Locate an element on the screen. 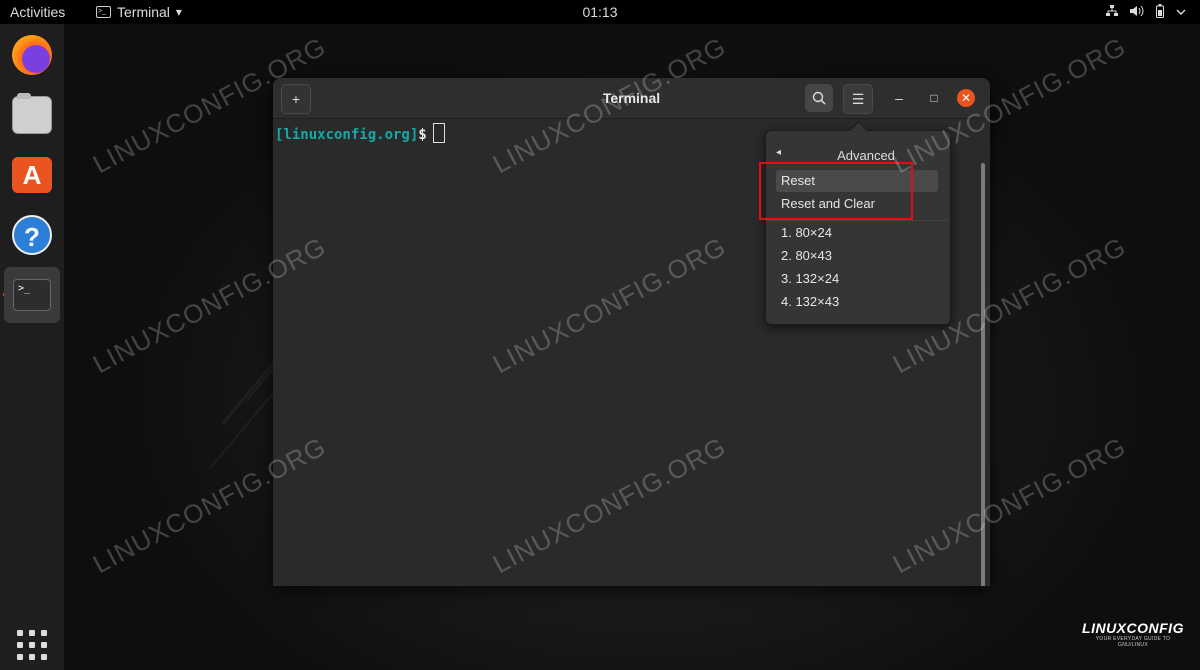 Image resolution: width=1200 pixels, height=670 pixels. shell-prompt: [linuxconfig.org]$ is located at coordinates (360, 133).